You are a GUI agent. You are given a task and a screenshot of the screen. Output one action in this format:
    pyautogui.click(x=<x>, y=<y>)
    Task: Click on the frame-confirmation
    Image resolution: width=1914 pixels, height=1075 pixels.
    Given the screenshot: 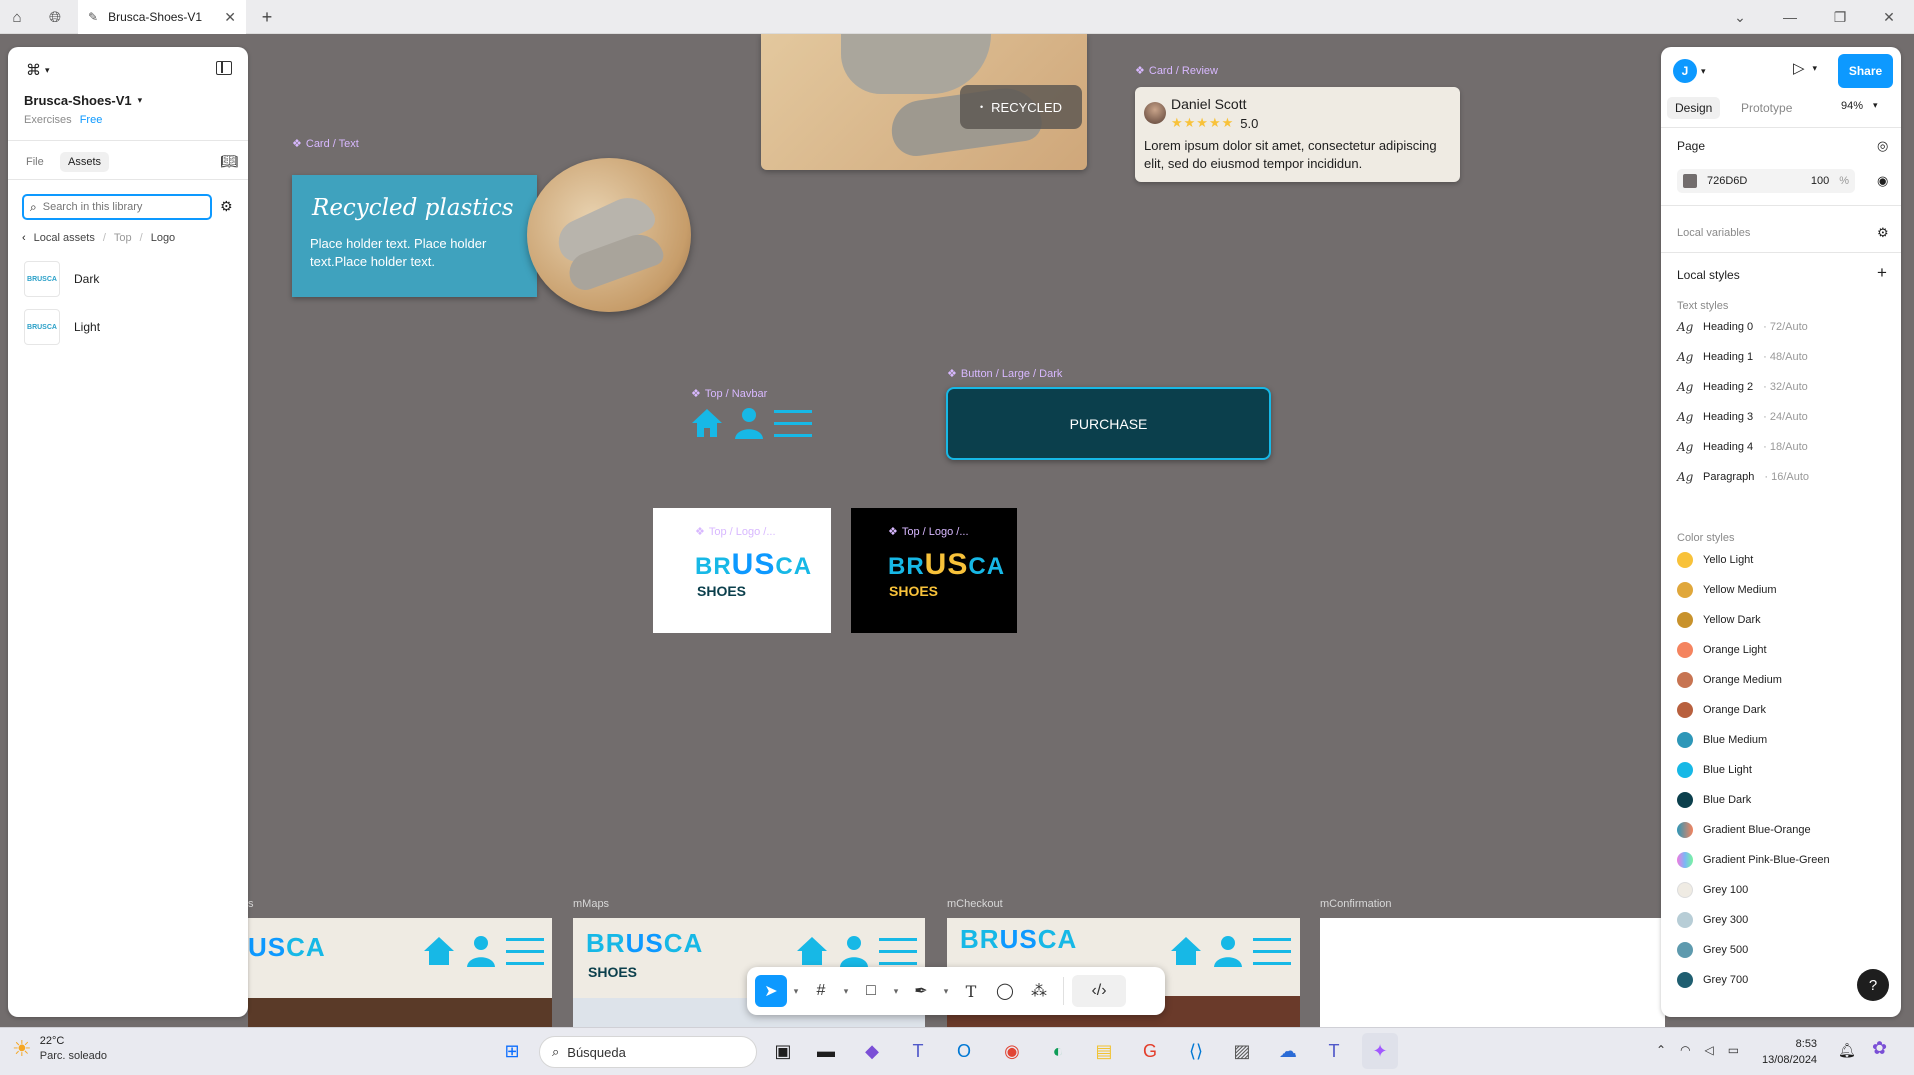 What is the action you would take?
    pyautogui.click(x=1492, y=972)
    